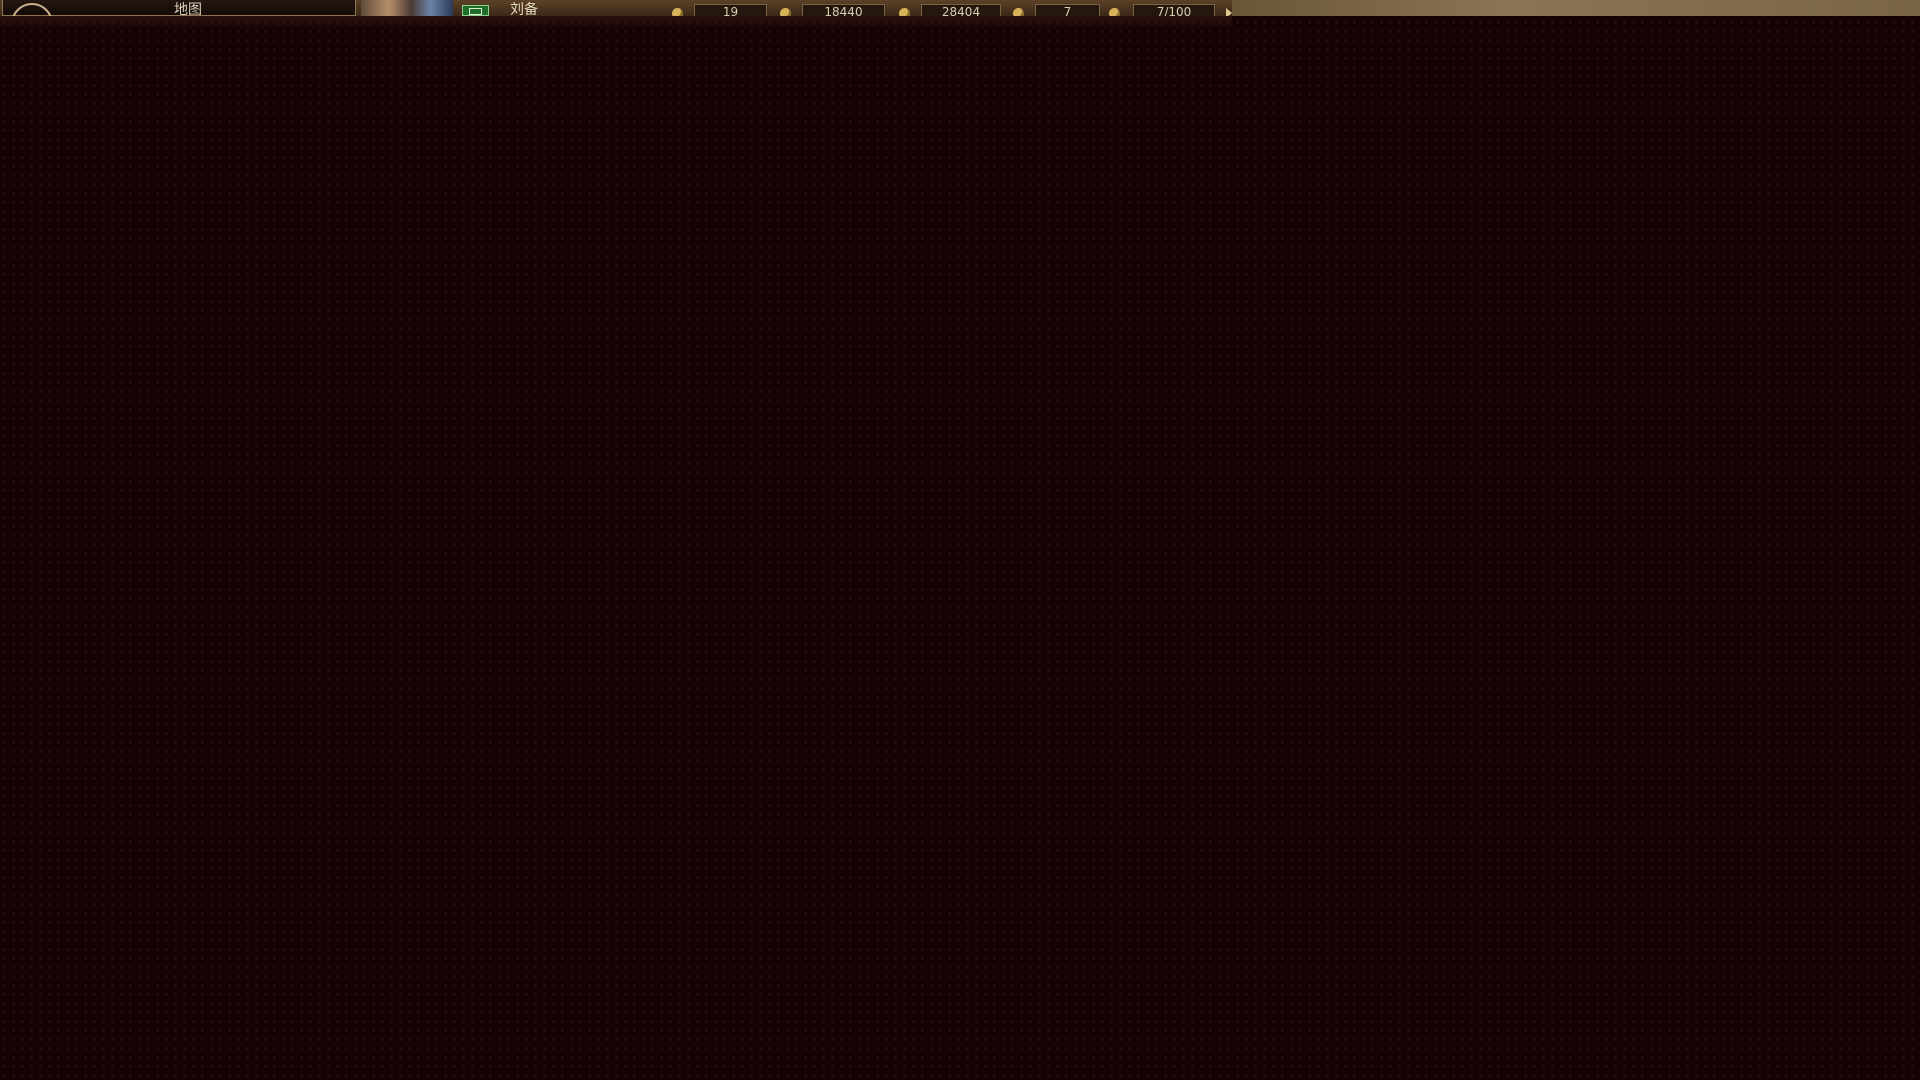 This screenshot has height=1080, width=1920. Describe the element at coordinates (1067, 10) in the screenshot. I see `resource-officers: 7` at that location.